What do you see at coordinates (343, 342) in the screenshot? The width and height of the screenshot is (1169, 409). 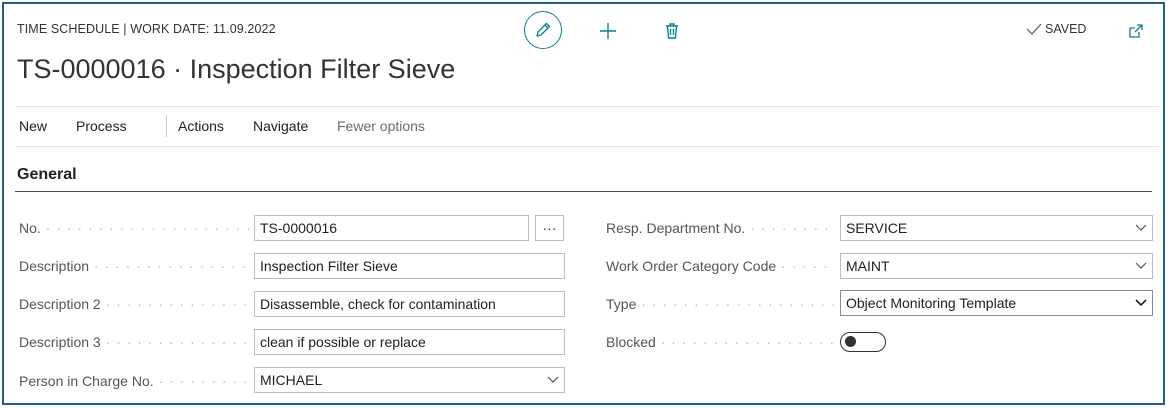 I see `description-3-value: clean if possible or replace` at bounding box center [343, 342].